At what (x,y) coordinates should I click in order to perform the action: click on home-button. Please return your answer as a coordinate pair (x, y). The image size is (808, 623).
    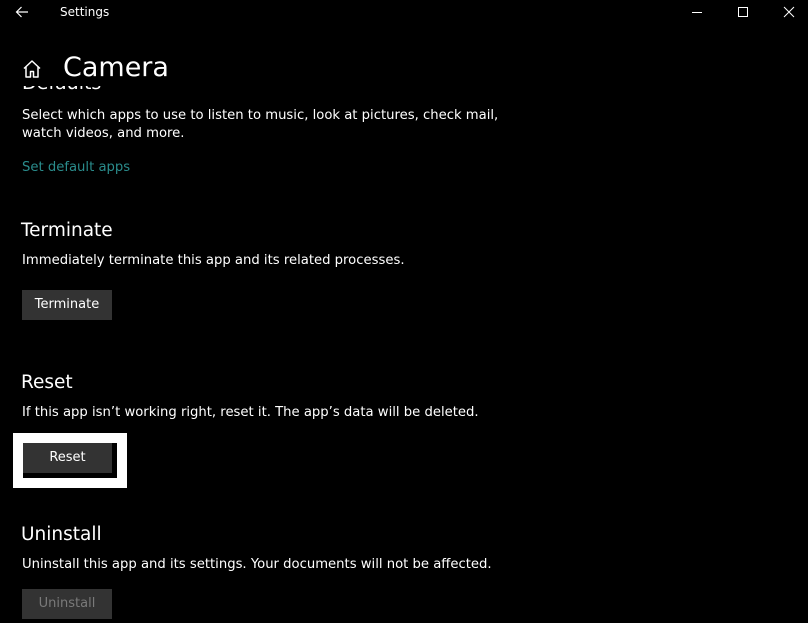
    Looking at the image, I should click on (32, 69).